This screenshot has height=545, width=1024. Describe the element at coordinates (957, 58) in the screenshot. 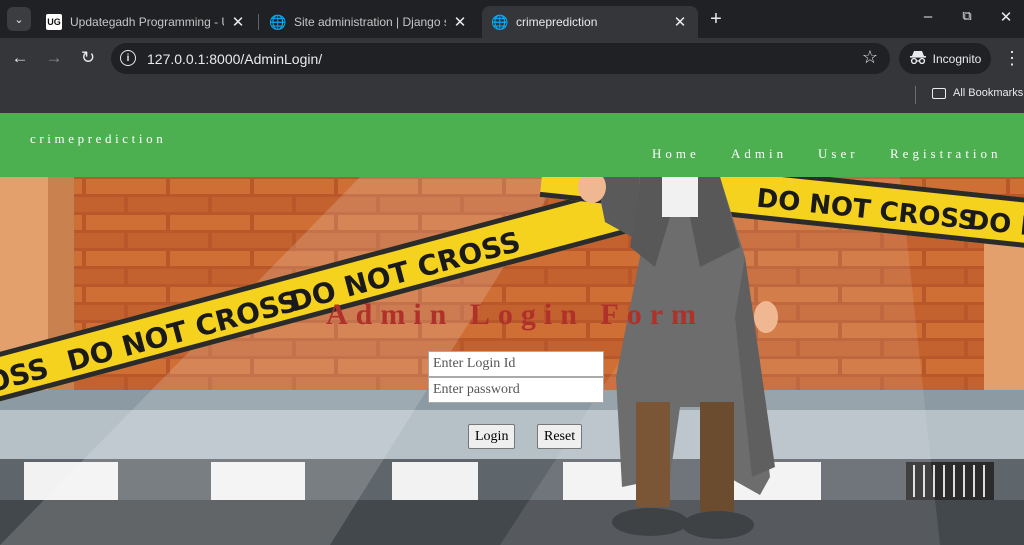

I see `incognito-label: Incognito` at that location.